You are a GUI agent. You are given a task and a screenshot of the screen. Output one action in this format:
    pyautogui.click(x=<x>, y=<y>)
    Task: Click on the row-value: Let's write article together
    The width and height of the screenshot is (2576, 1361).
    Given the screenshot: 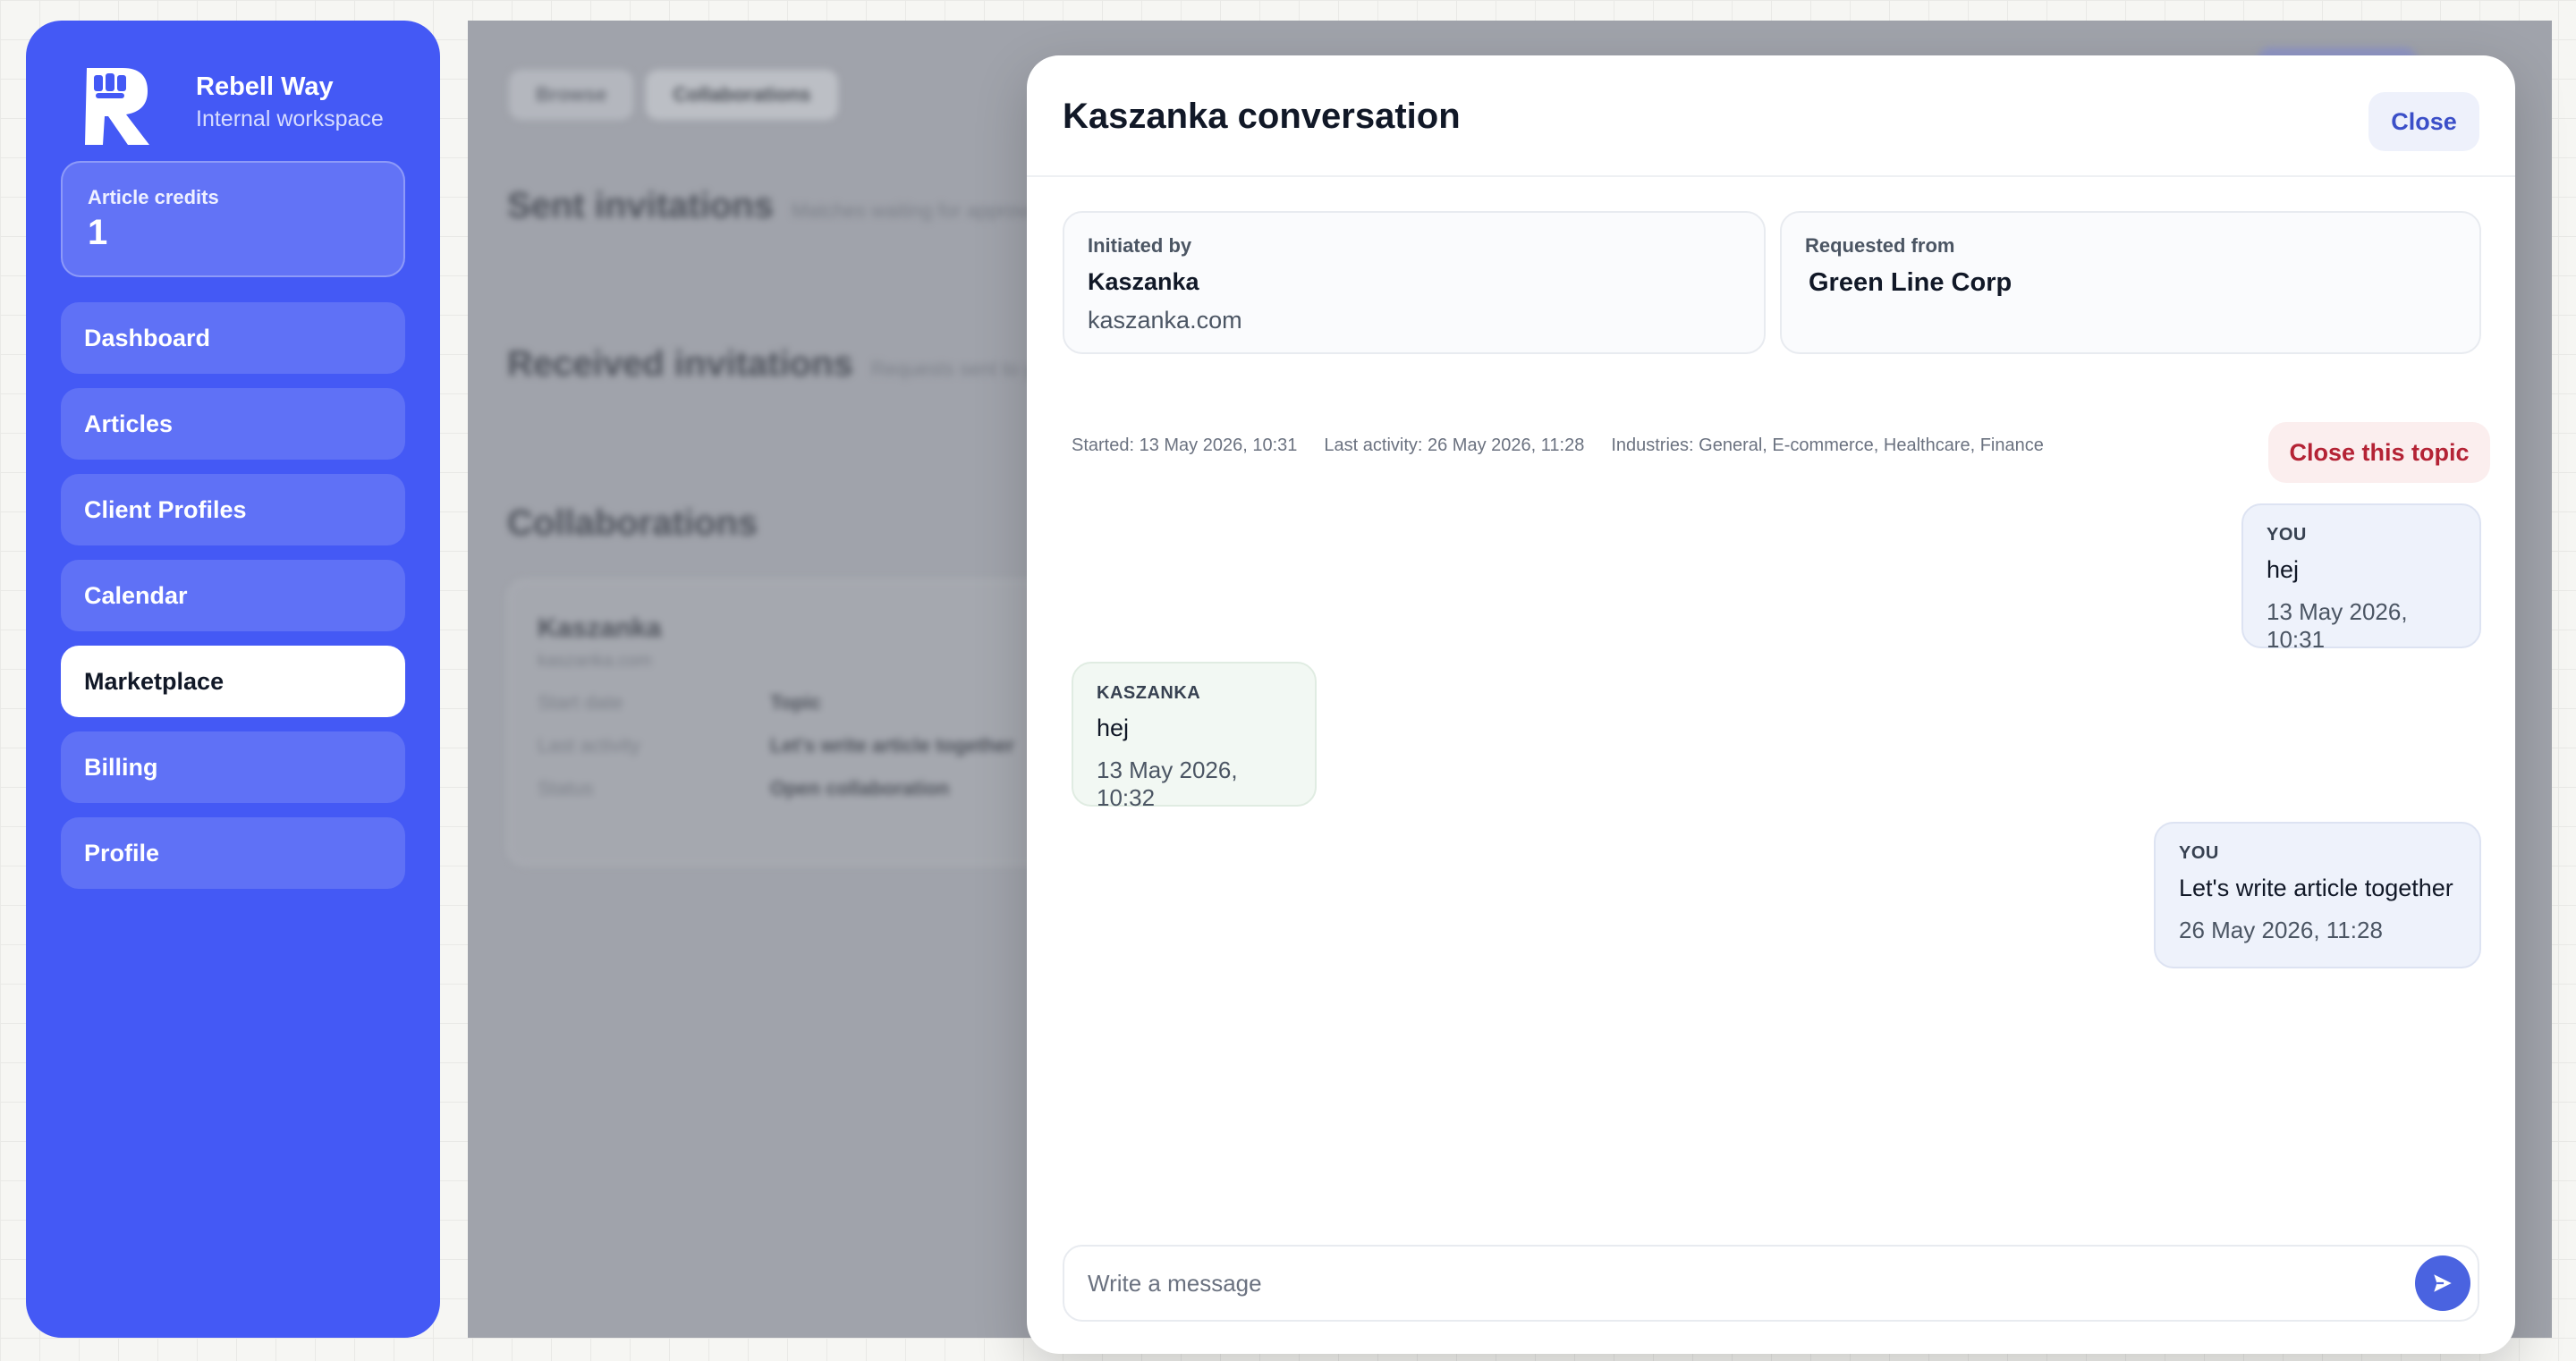 What is the action you would take?
    pyautogui.click(x=892, y=745)
    